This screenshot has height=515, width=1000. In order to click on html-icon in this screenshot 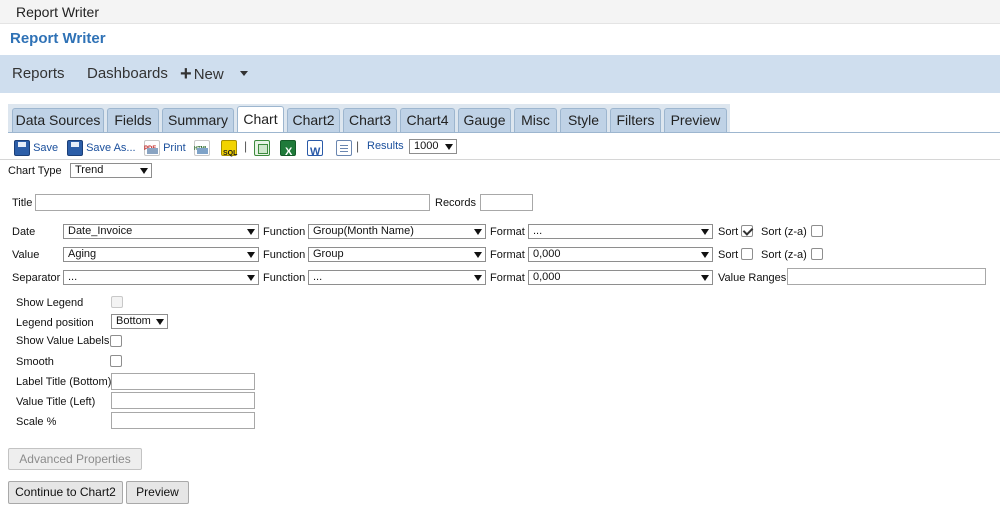, I will do `click(202, 149)`.